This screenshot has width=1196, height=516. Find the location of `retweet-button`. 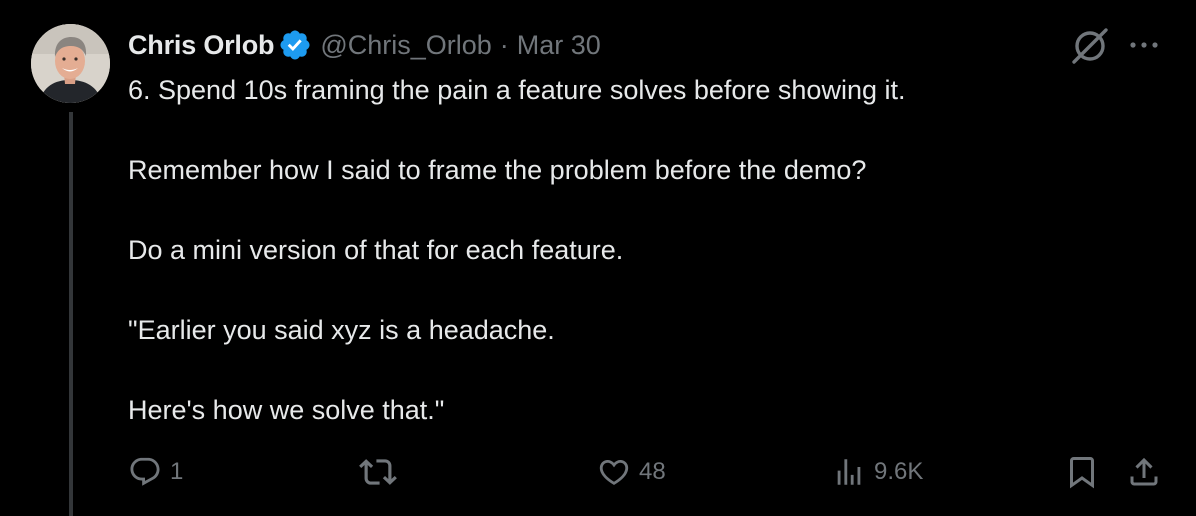

retweet-button is located at coordinates (382, 472).